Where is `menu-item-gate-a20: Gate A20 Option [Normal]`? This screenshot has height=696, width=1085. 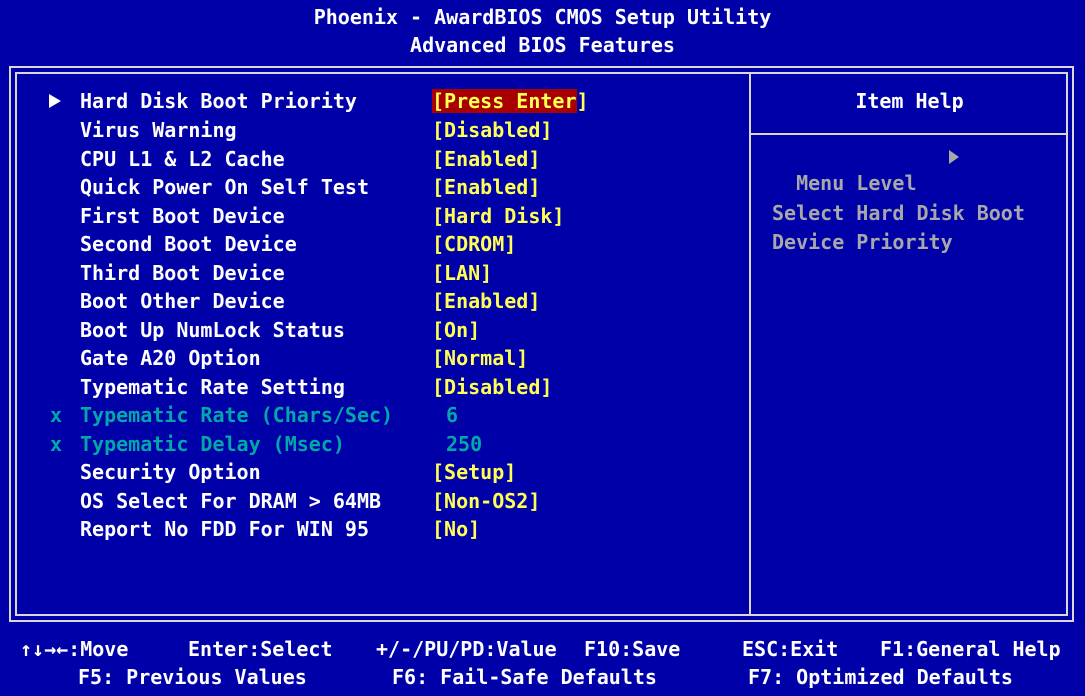
menu-item-gate-a20: Gate A20 Option [Normal] is located at coordinates (264, 358).